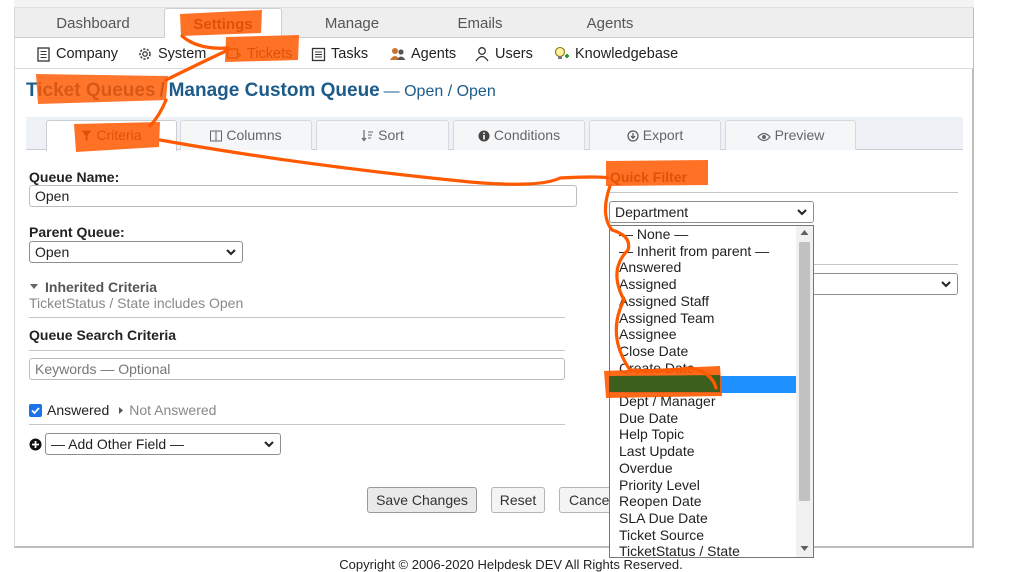 The width and height of the screenshot is (1022, 572). Describe the element at coordinates (704, 468) in the screenshot. I see `dropdown-option: Overdue` at that location.